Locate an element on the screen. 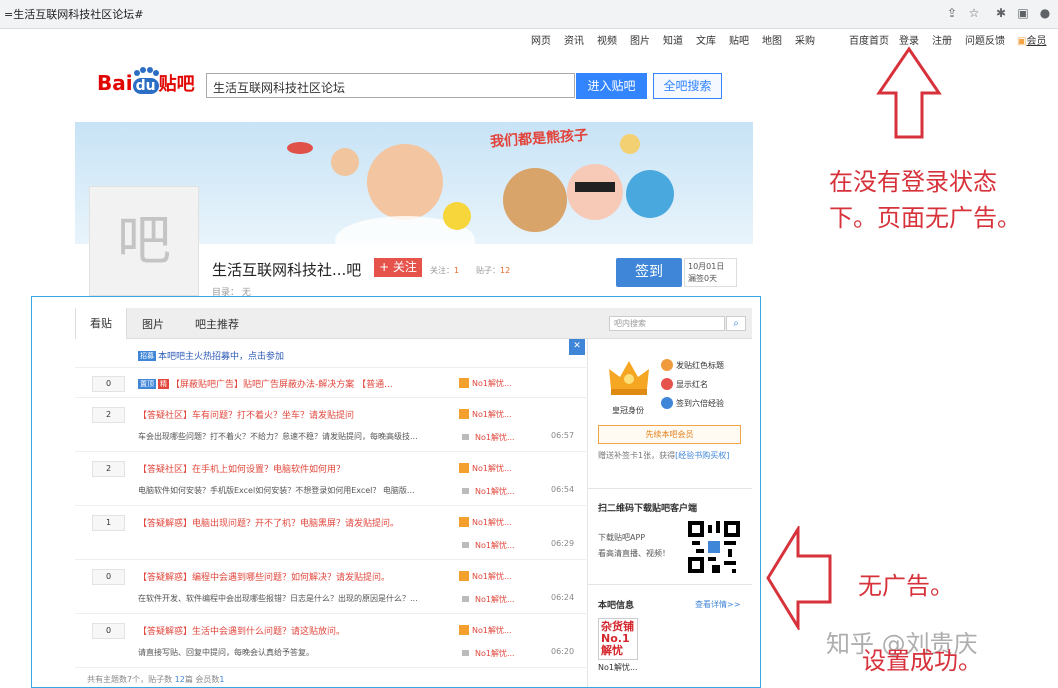  nav-video: 视频 is located at coordinates (607, 39).